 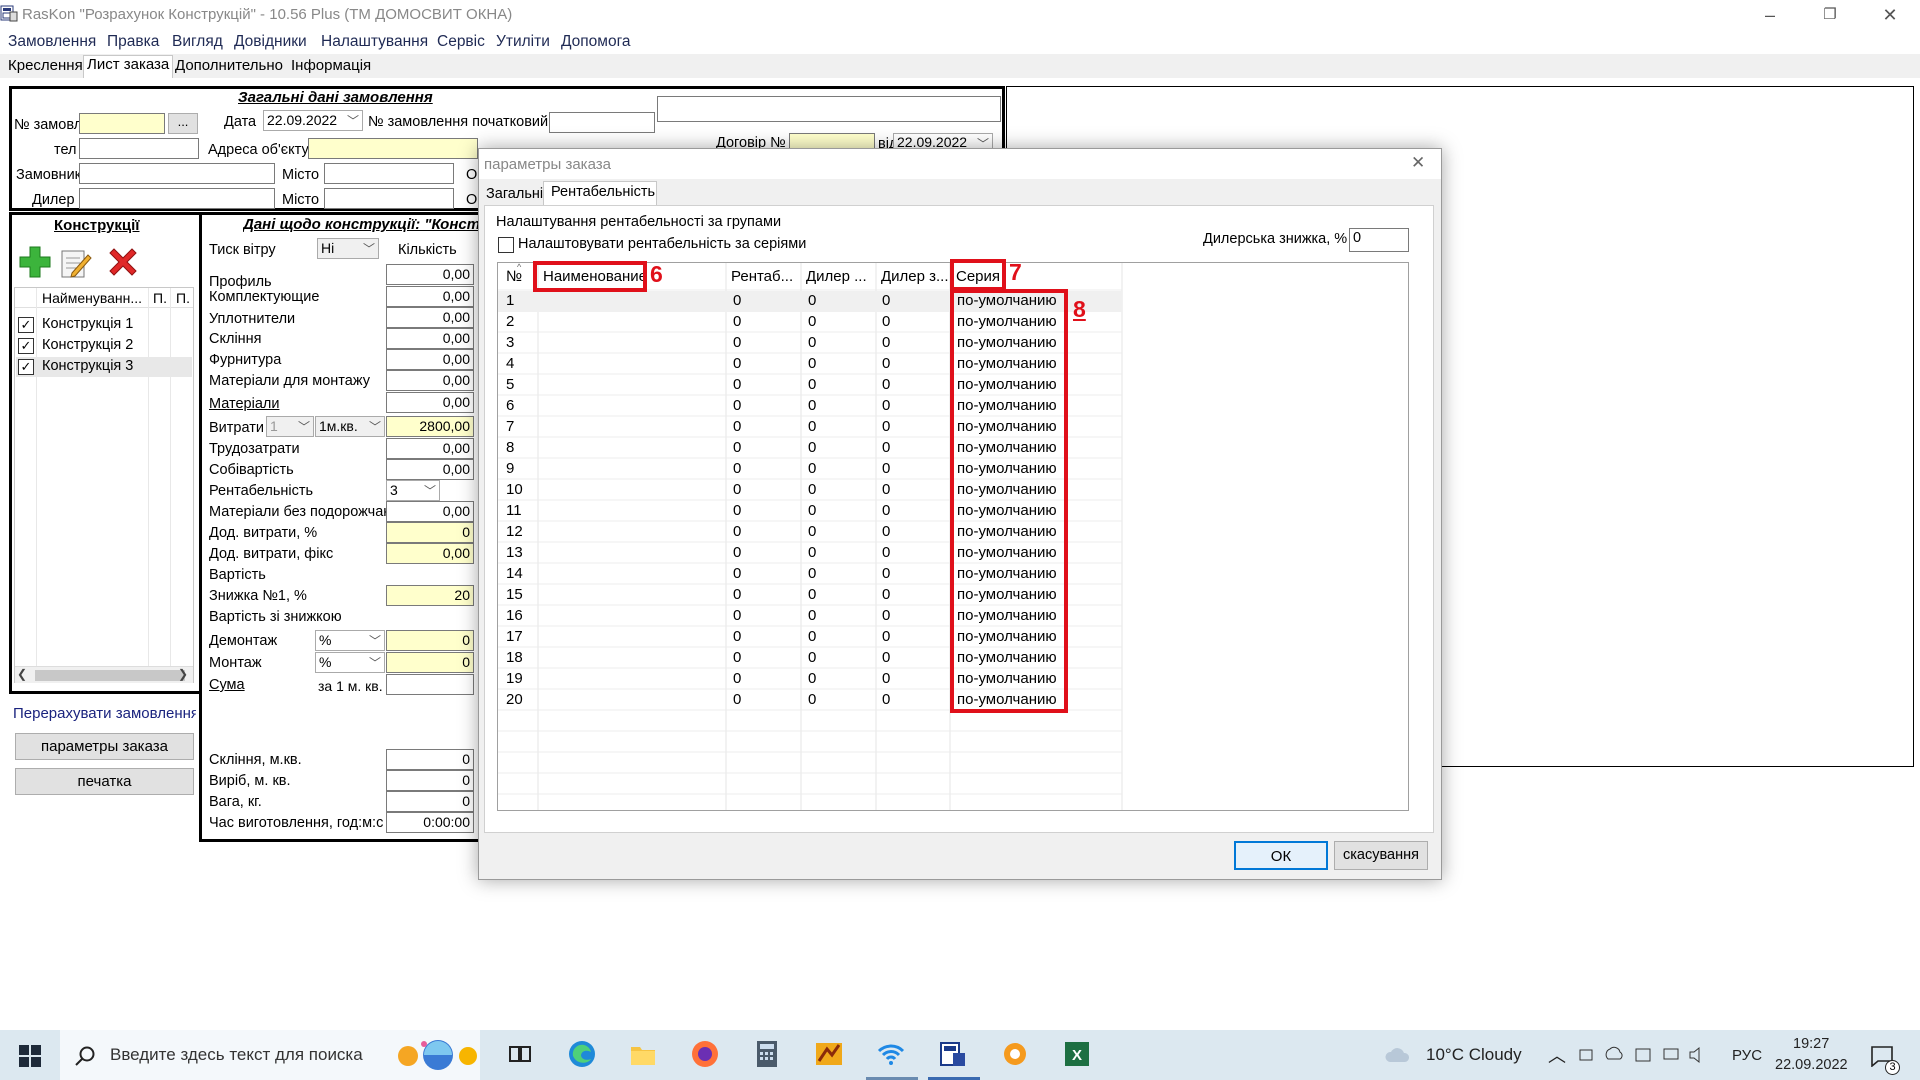 I want to click on materials-link: Матеріали, so click(x=244, y=404).